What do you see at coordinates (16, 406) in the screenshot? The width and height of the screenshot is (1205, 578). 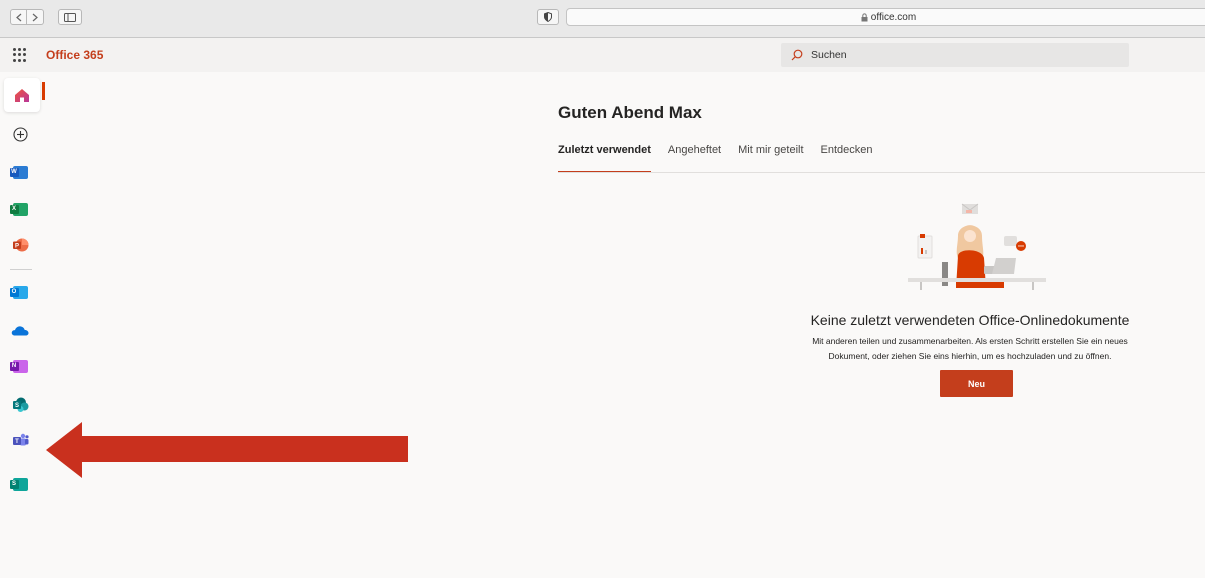 I see `svg-text: S` at bounding box center [16, 406].